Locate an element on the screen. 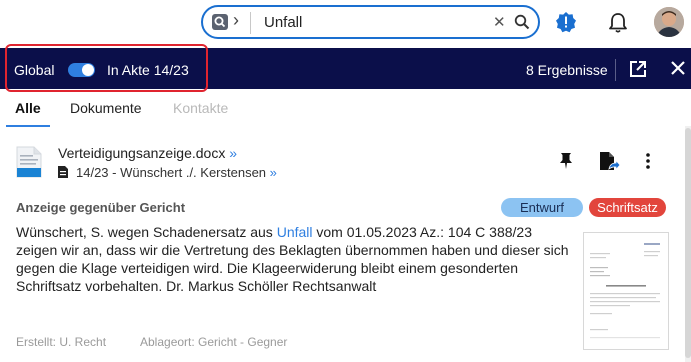 The width and height of the screenshot is (691, 362). search-divider is located at coordinates (250, 23).